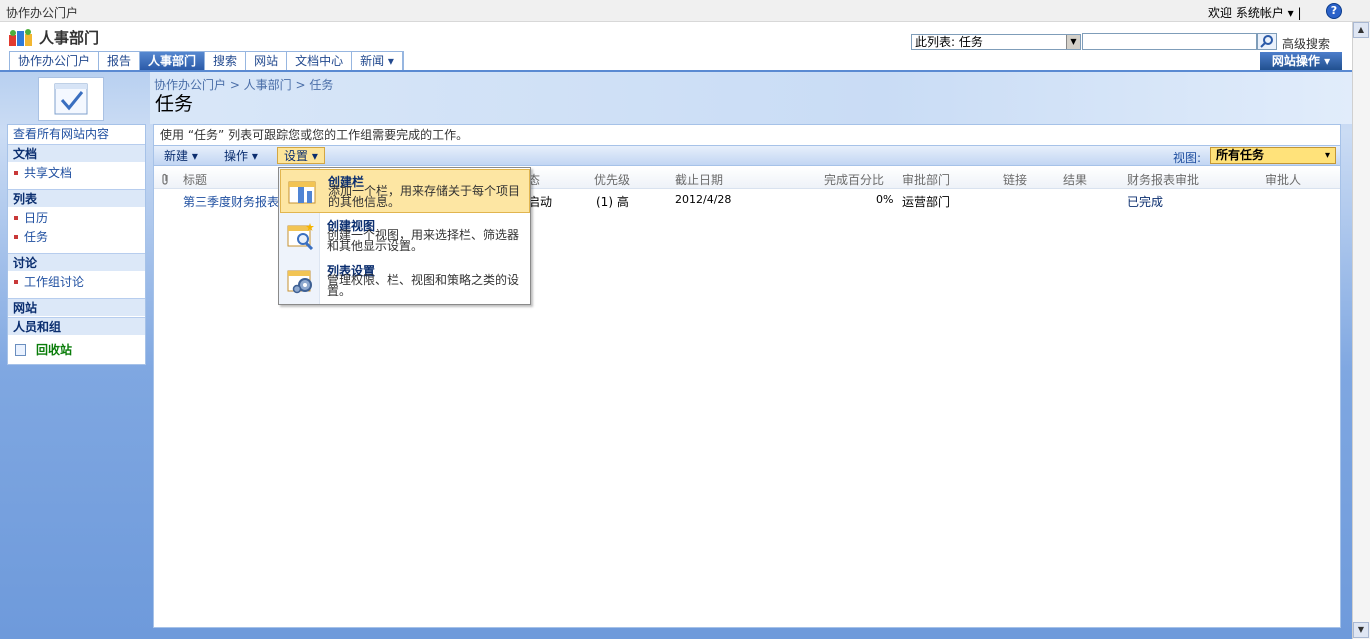 This screenshot has width=1370, height=639. Describe the element at coordinates (181, 156) in the screenshot. I see `new-menu-button: 新建 ▾` at that location.